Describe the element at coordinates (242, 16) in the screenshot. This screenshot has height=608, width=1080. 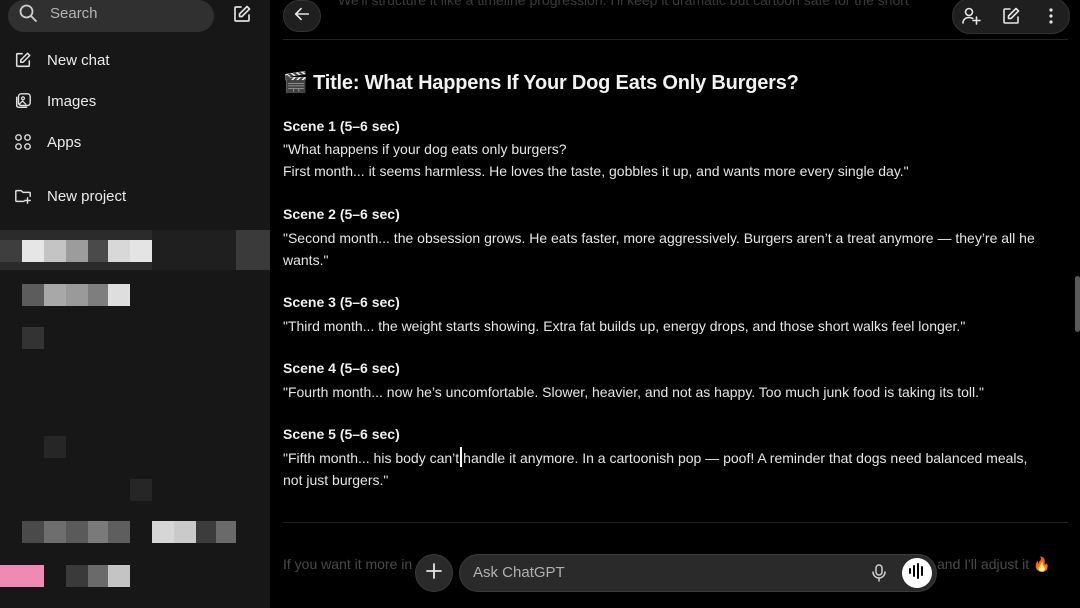
I see `compose-icon` at that location.